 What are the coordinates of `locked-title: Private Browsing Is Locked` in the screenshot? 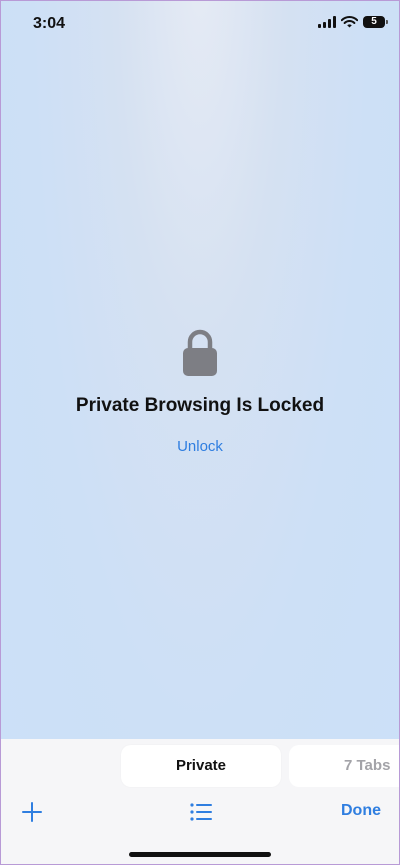 It's located at (200, 405).